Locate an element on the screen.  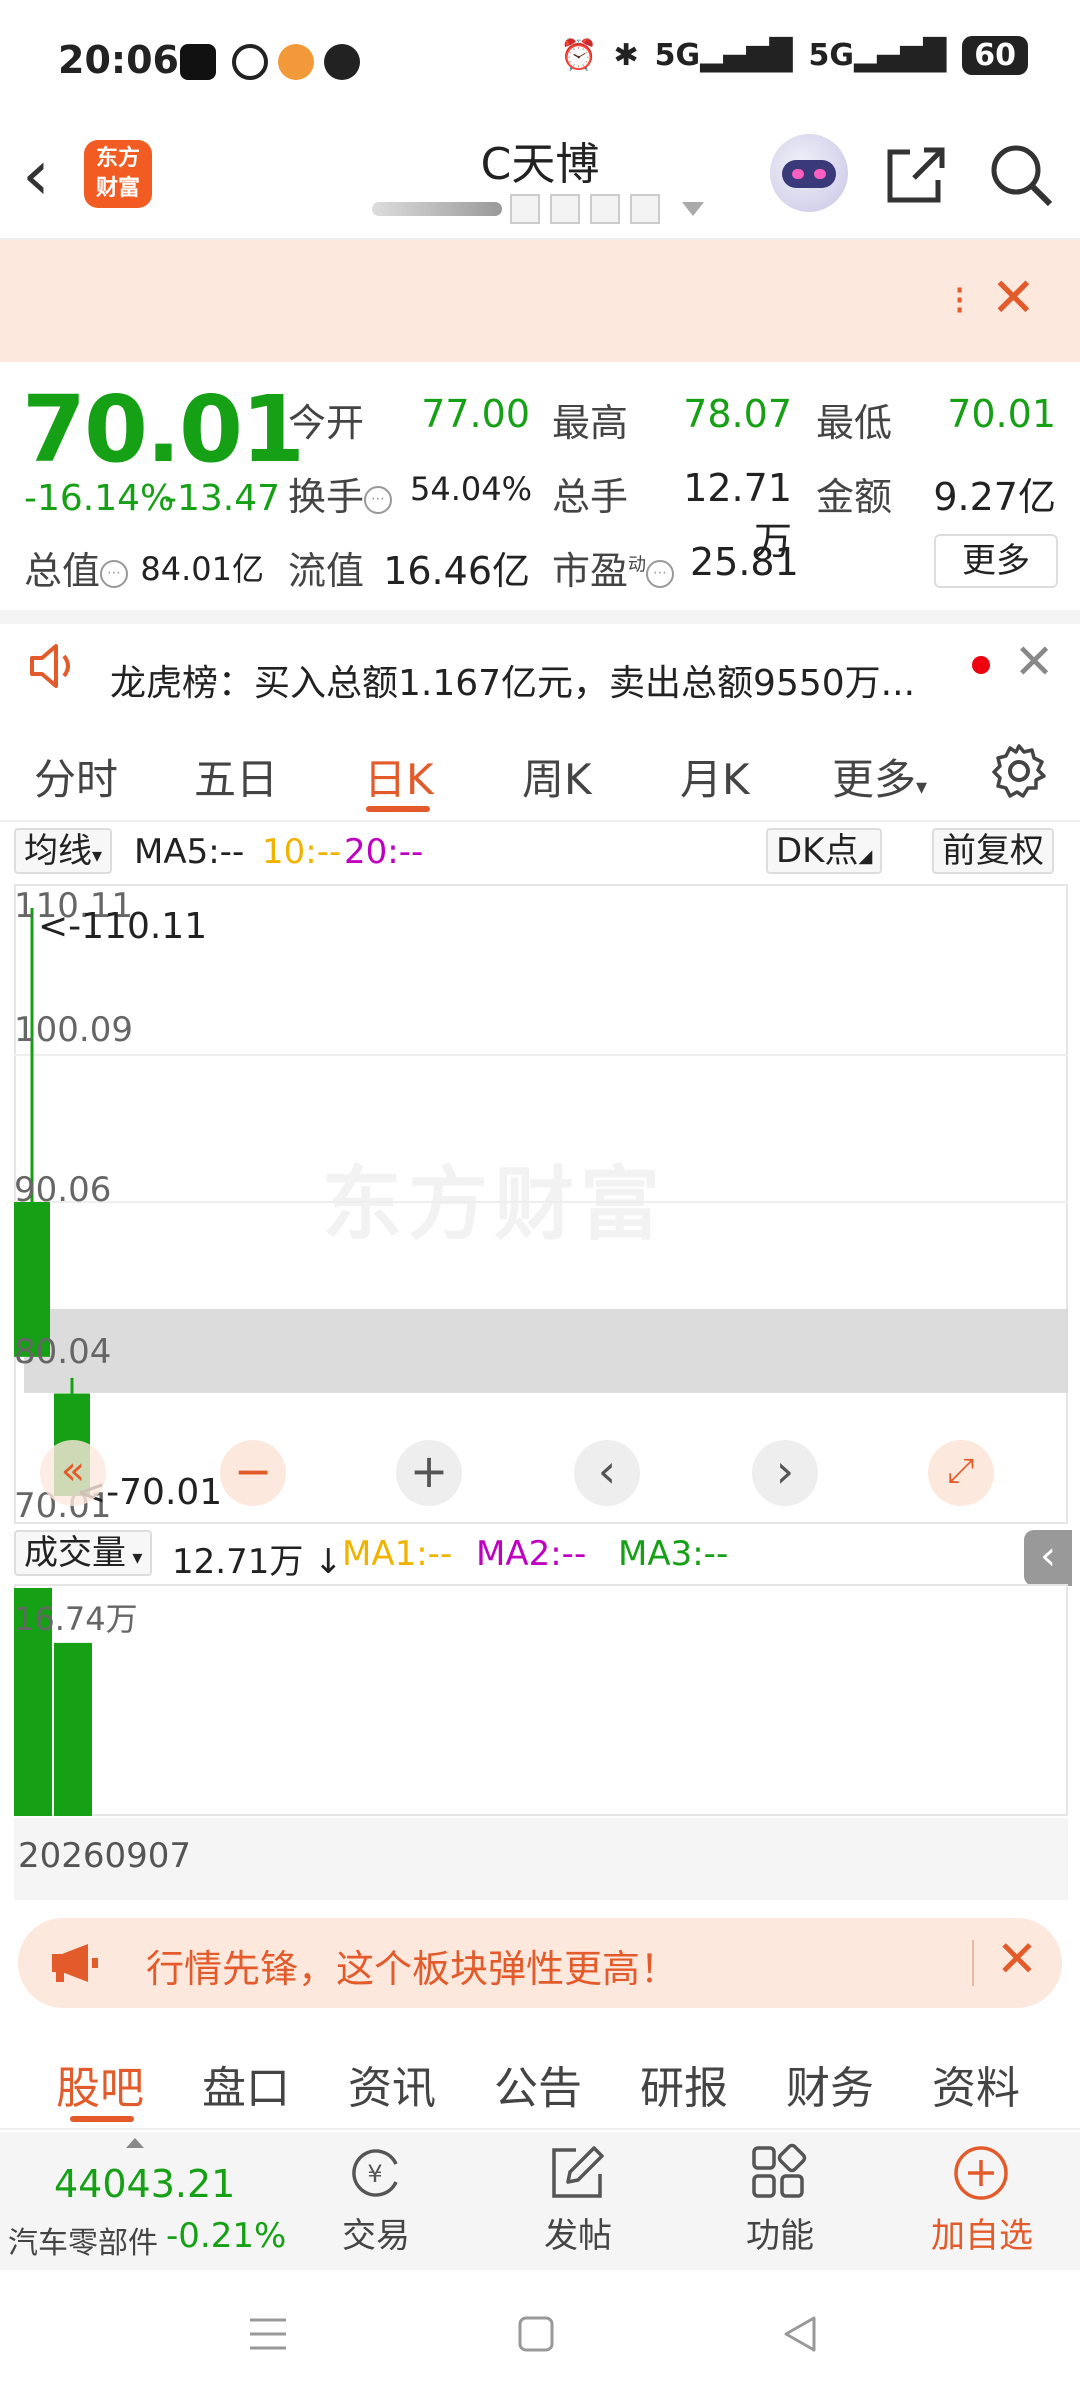
sector-name: 汽车零部件 is located at coordinates (83, 2240).